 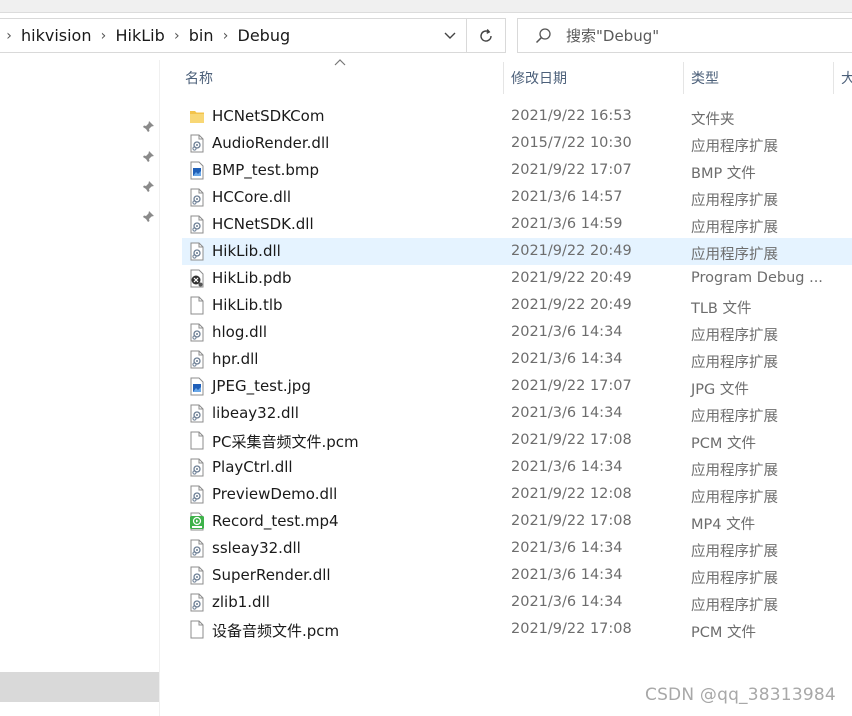 I want to click on refresh-icon, so click(x=486, y=35).